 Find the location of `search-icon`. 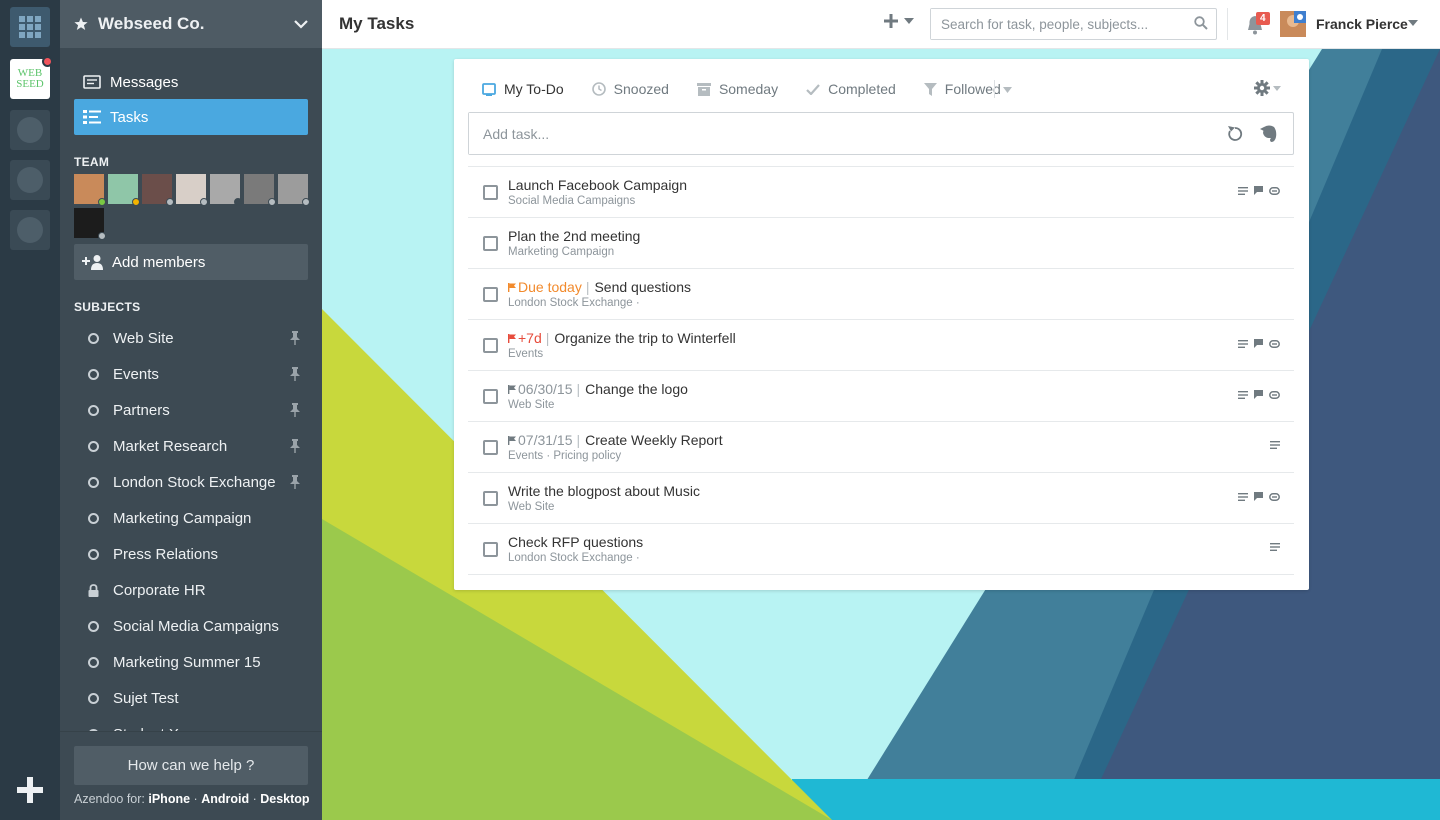

search-icon is located at coordinates (1201, 23).